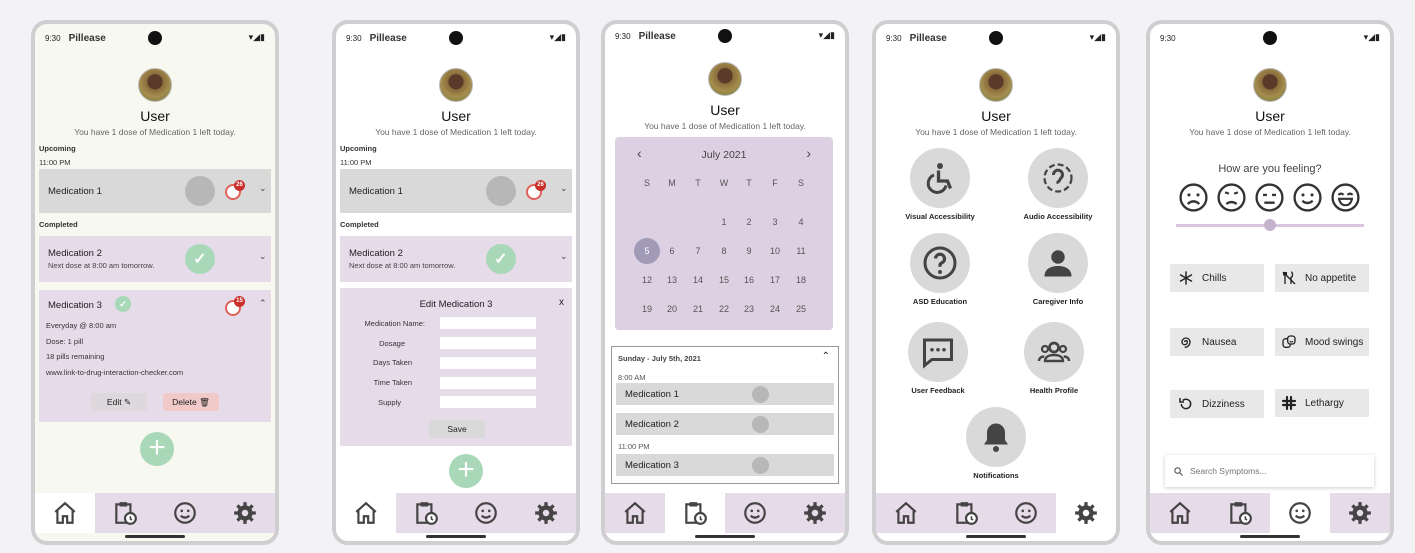  What do you see at coordinates (488, 343) in the screenshot?
I see `dosage-input` at bounding box center [488, 343].